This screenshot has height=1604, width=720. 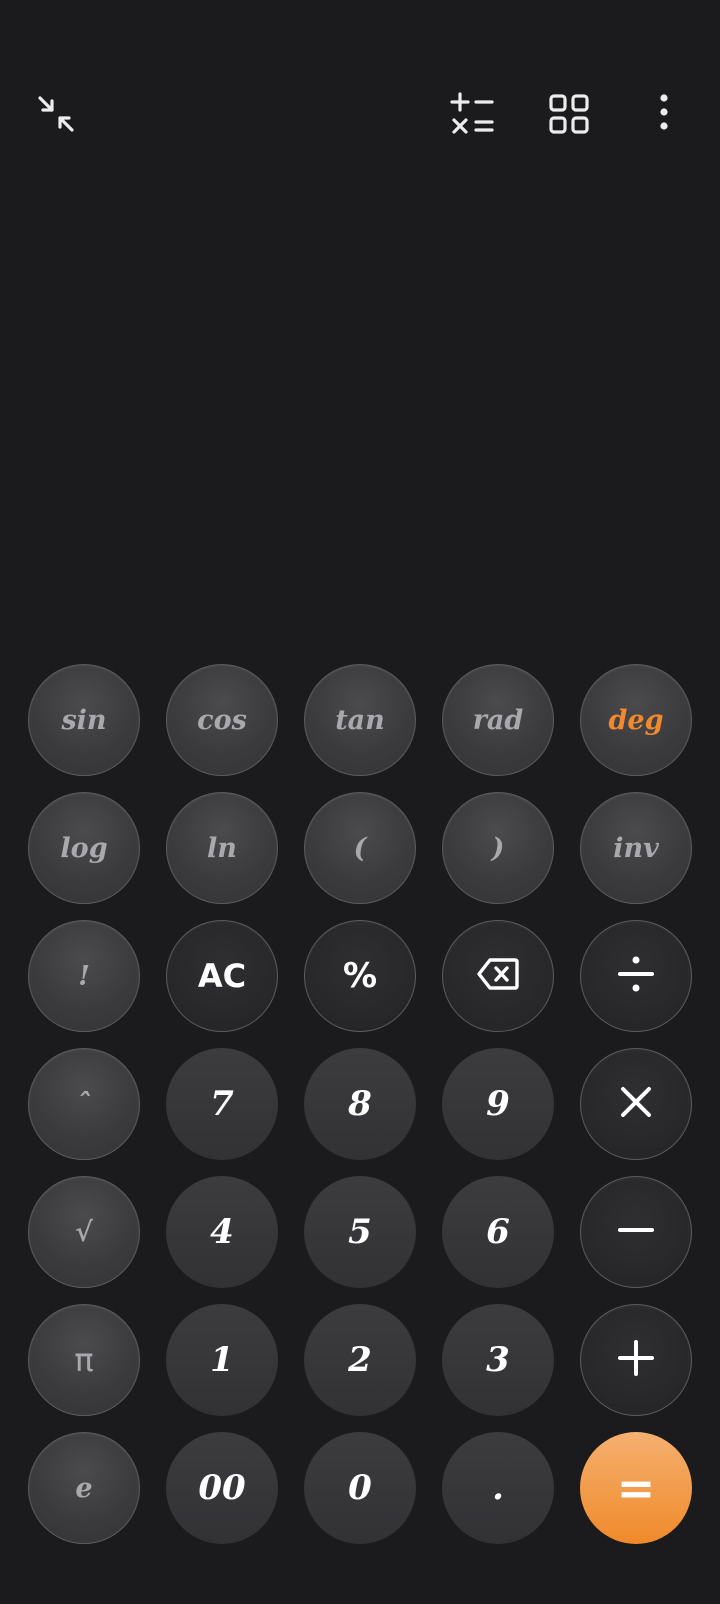 I want to click on backspace-key, so click(x=498, y=976).